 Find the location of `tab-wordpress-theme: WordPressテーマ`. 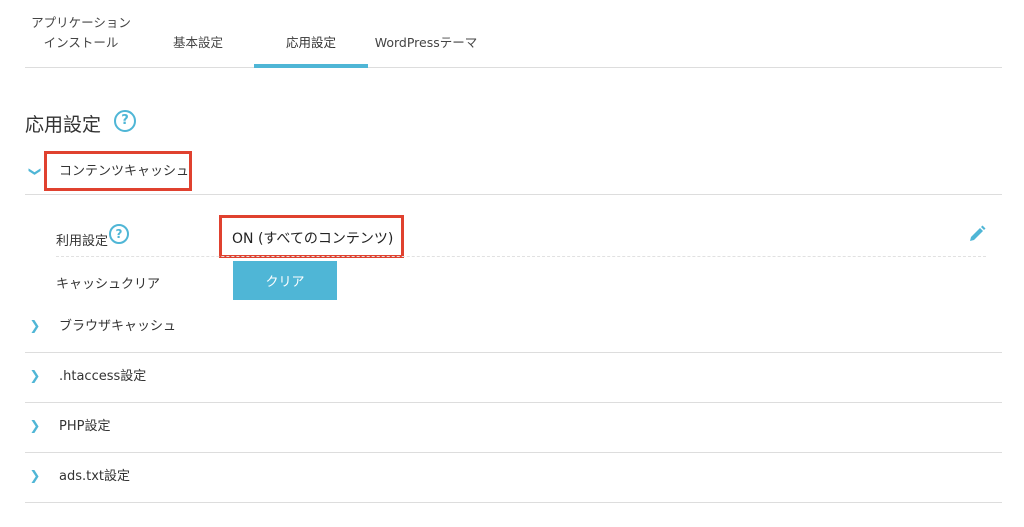

tab-wordpress-theme: WordPressテーマ is located at coordinates (426, 33).